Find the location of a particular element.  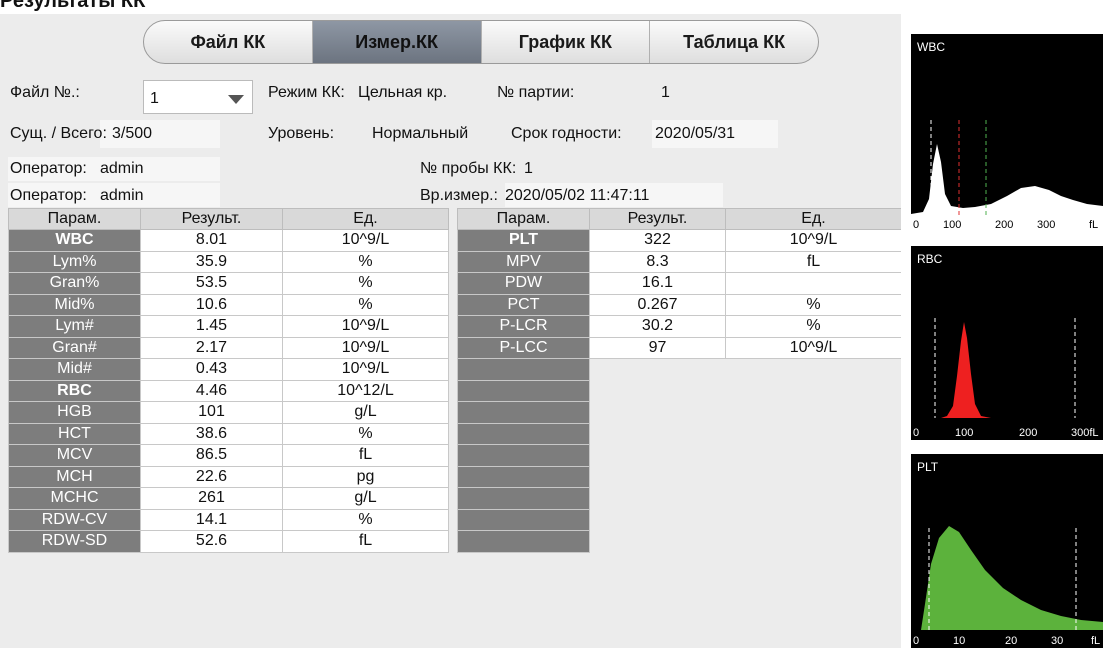

param-cell: MCHC is located at coordinates (74, 498).